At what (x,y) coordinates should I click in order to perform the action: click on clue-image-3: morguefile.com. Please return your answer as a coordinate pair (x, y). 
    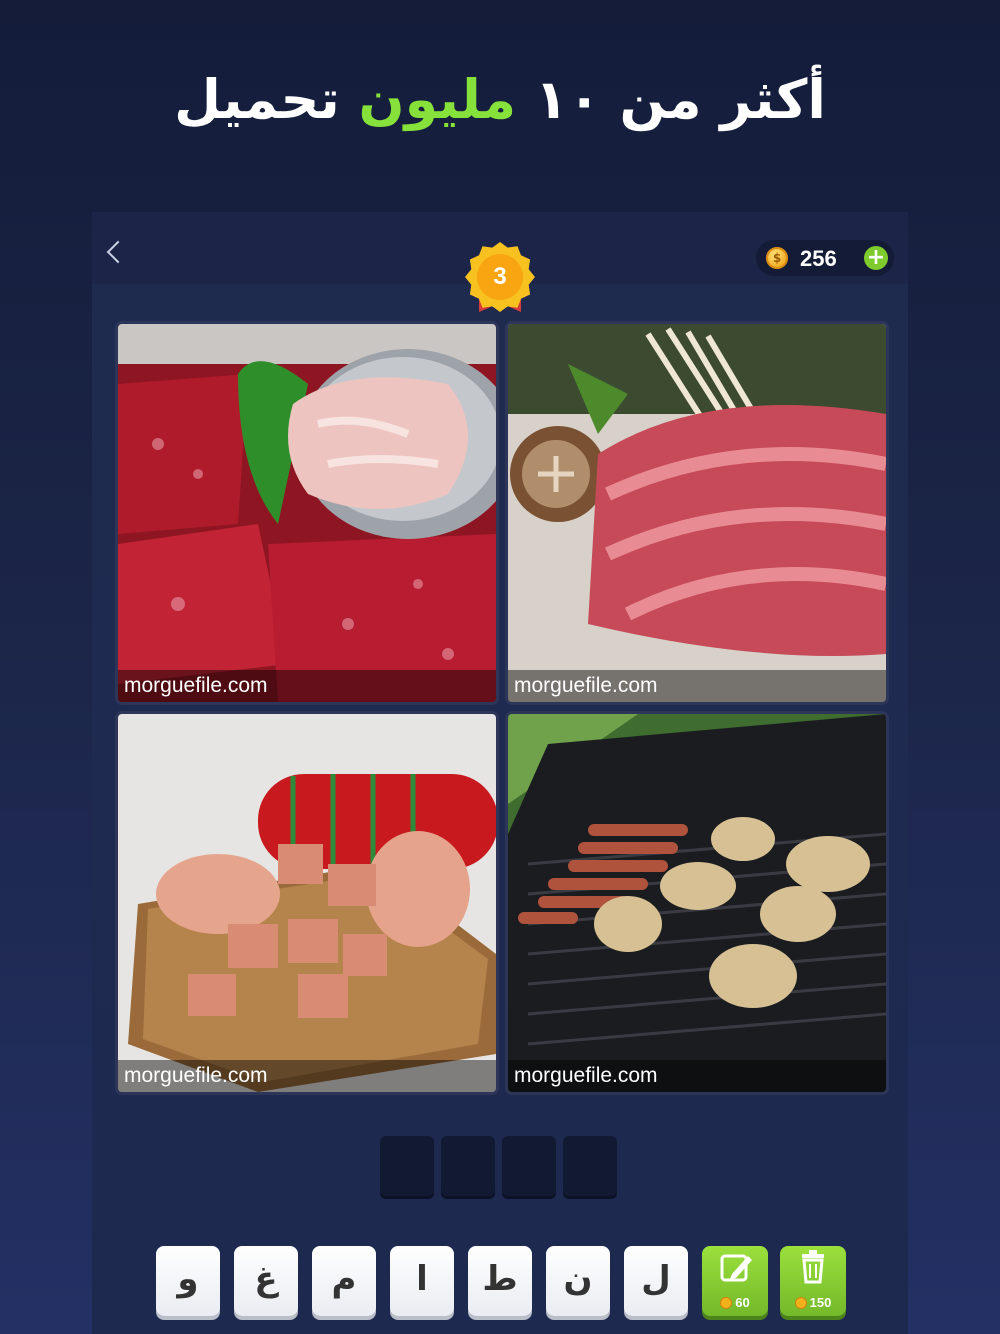
    Looking at the image, I should click on (307, 903).